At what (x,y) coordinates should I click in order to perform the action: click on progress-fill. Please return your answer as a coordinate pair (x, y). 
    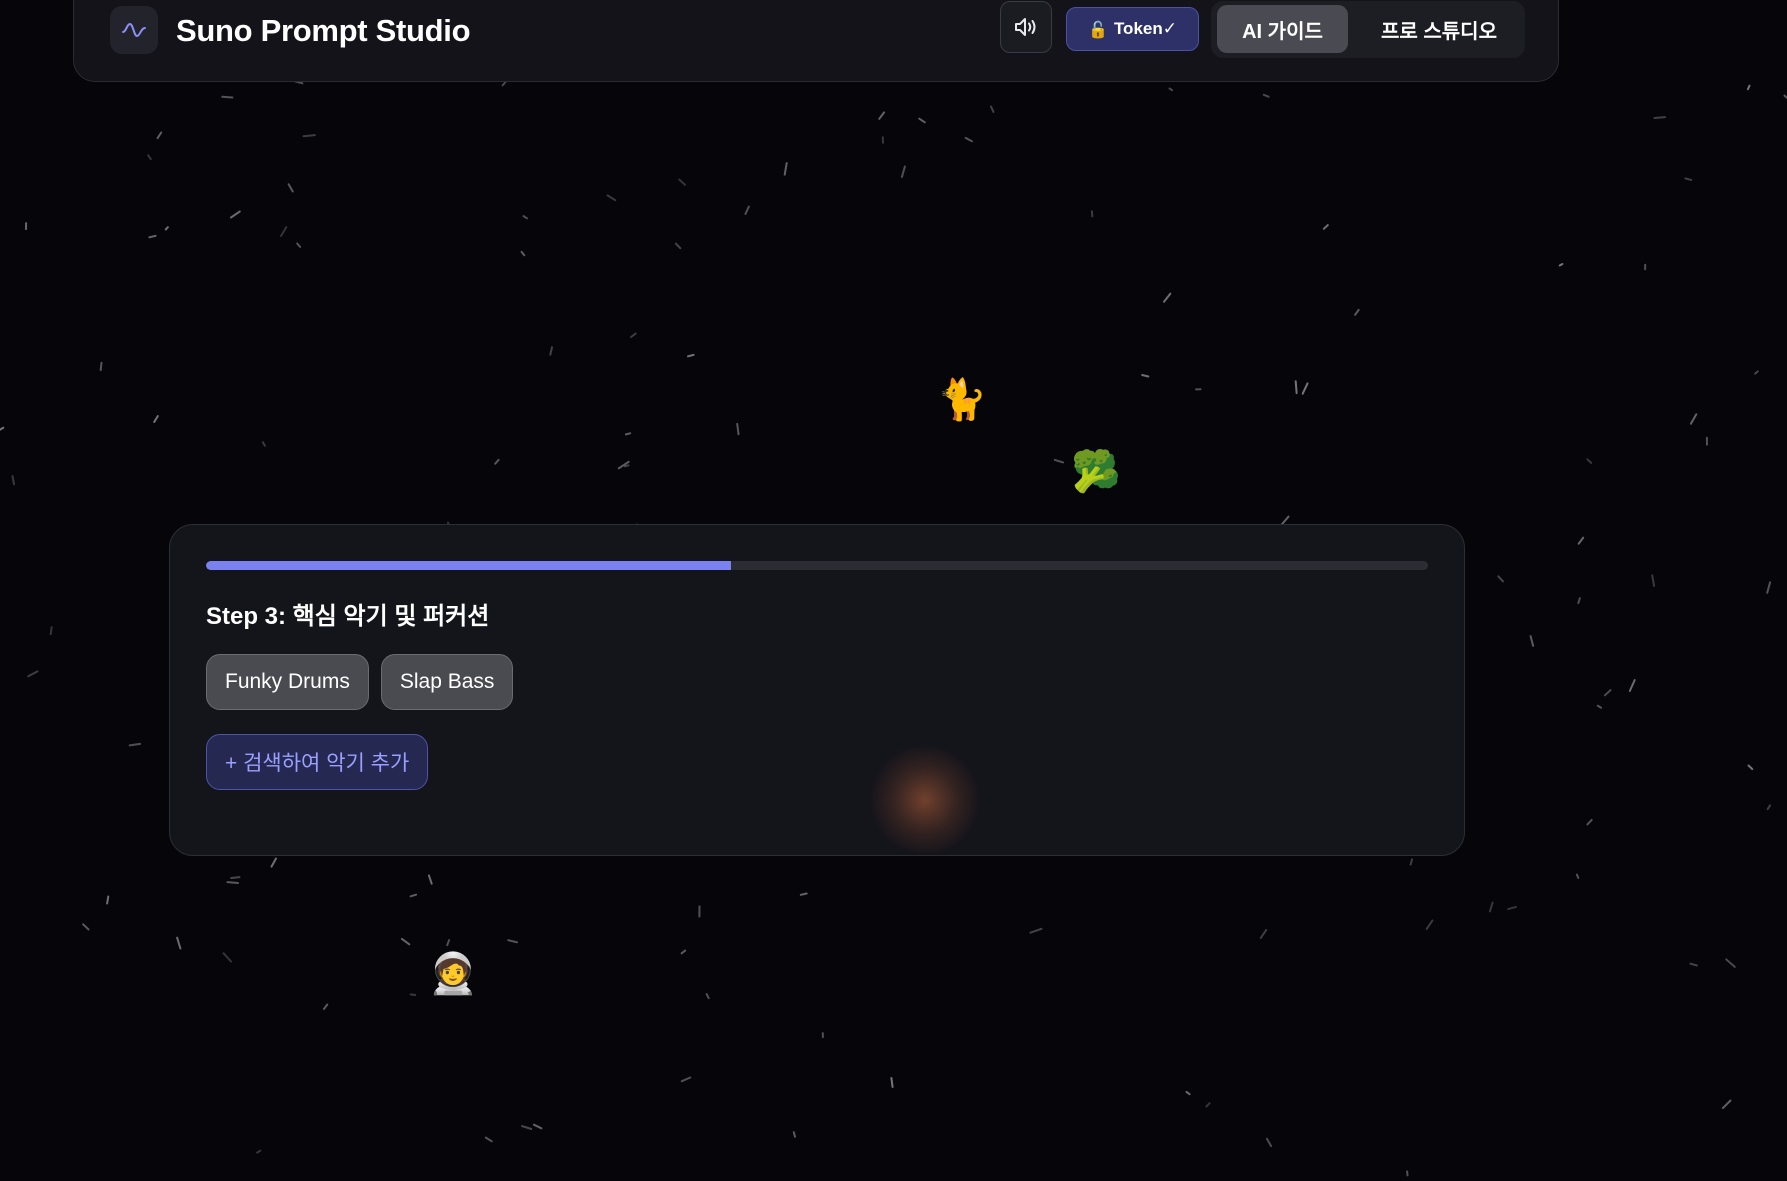
    Looking at the image, I should click on (469, 565).